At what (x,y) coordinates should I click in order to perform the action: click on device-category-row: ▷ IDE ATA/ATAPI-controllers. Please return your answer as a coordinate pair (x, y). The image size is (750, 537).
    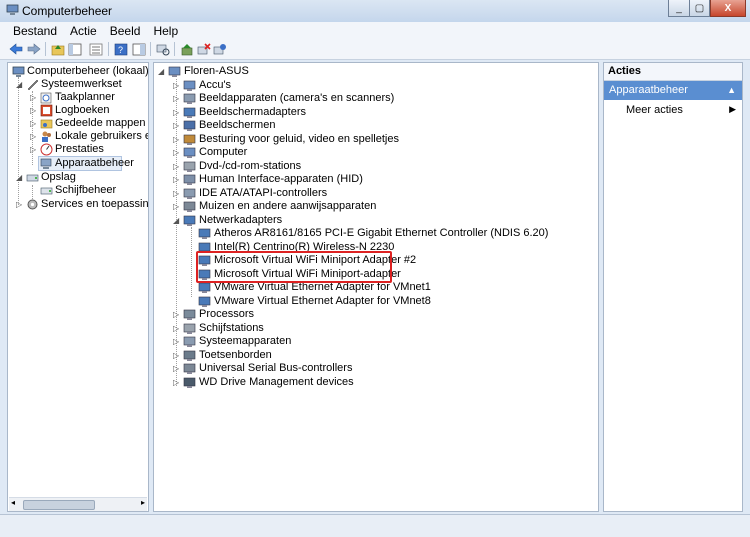
    Looking at the image, I should click on (374, 193).